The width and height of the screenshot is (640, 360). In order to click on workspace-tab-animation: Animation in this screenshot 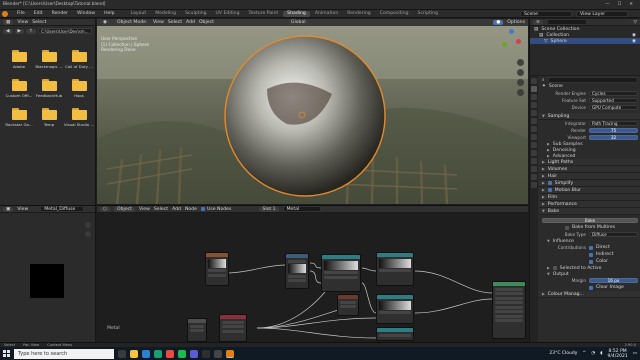, I will do `click(326, 14)`.